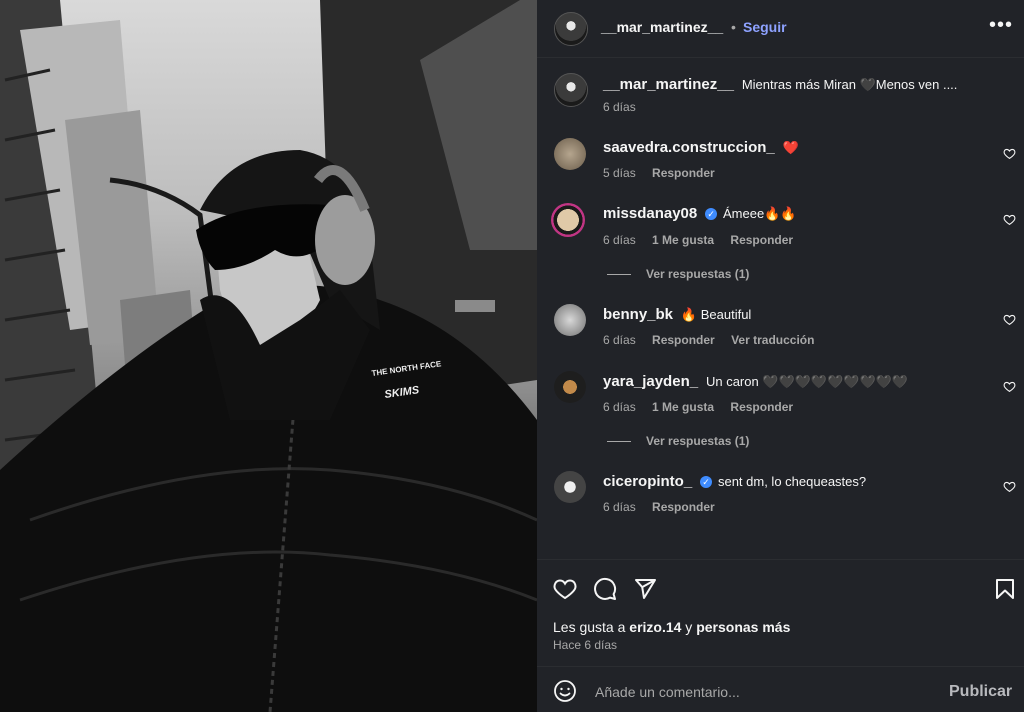  I want to click on comment-meta: 5 días Responder, so click(665, 173).